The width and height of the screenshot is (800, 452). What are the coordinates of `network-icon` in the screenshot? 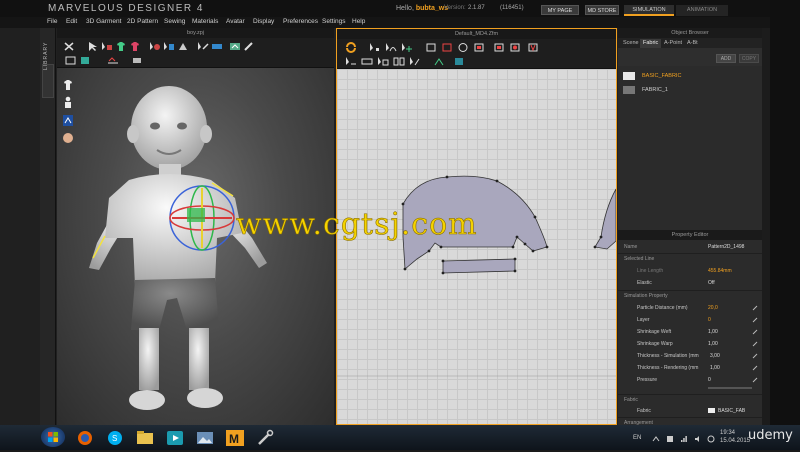 It's located at (684, 439).